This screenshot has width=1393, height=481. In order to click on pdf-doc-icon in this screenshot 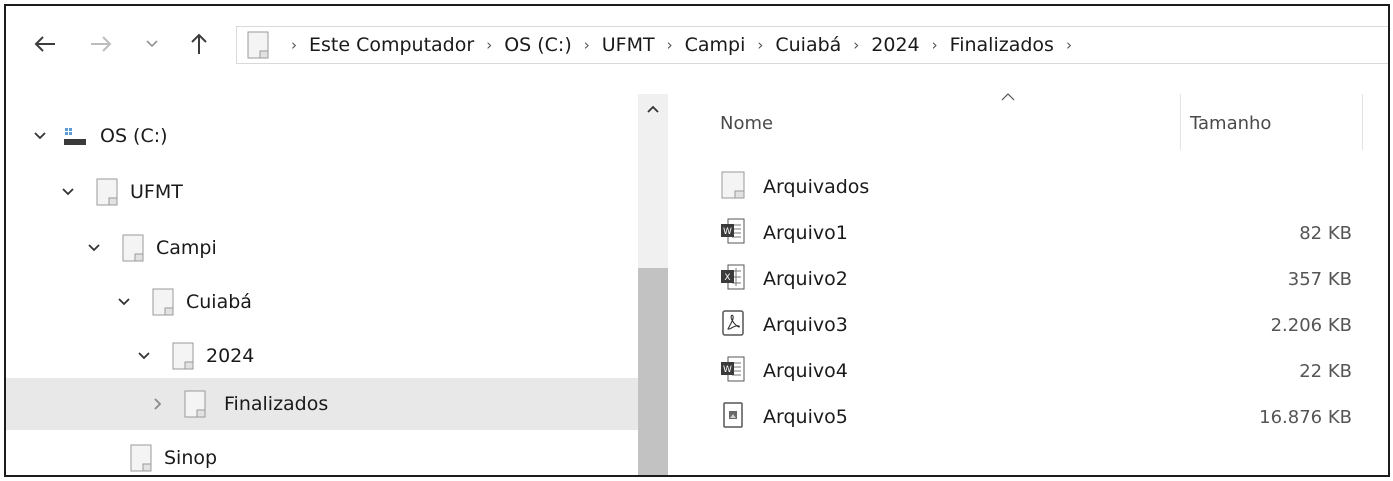, I will do `click(733, 323)`.